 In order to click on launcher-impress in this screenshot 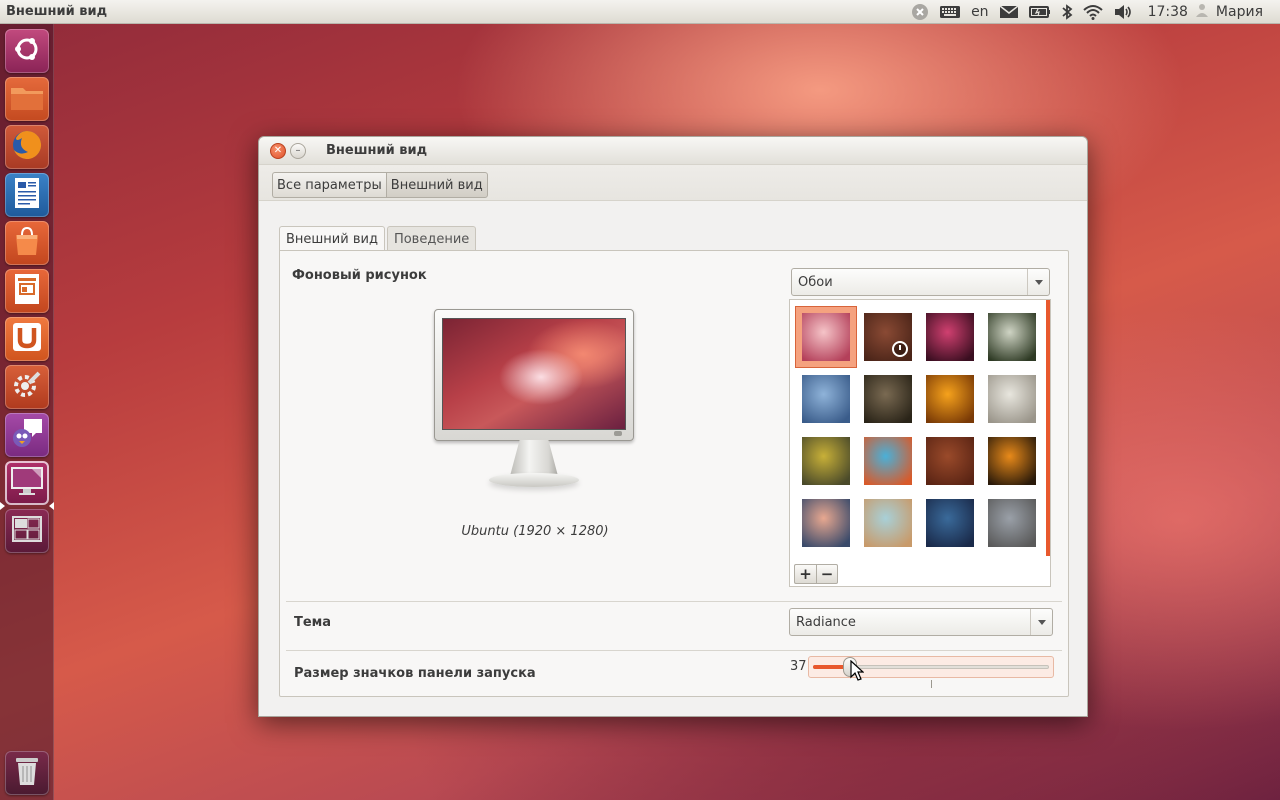, I will do `click(27, 291)`.